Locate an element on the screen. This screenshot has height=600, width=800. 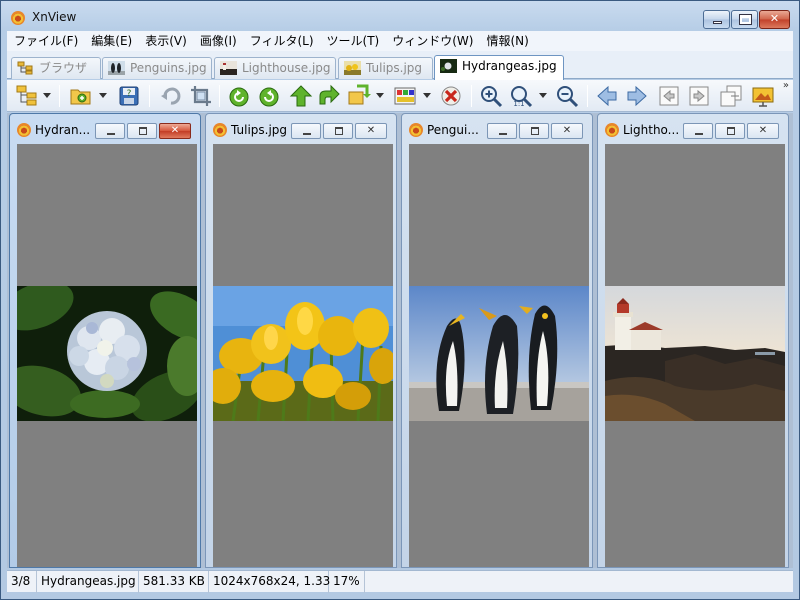
tab-browser: ブラウザ is located at coordinates (56, 68).